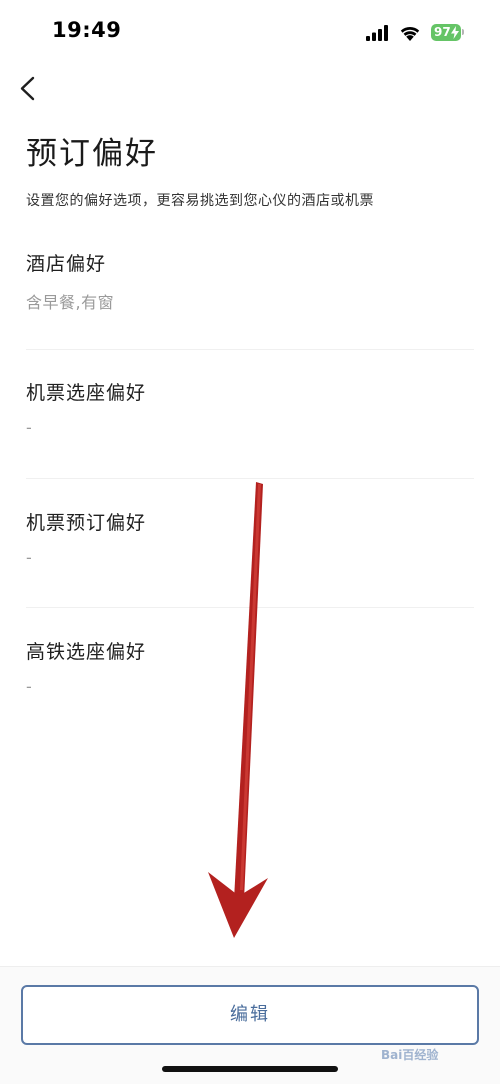  Describe the element at coordinates (410, 33) in the screenshot. I see `wifi-icon` at that location.